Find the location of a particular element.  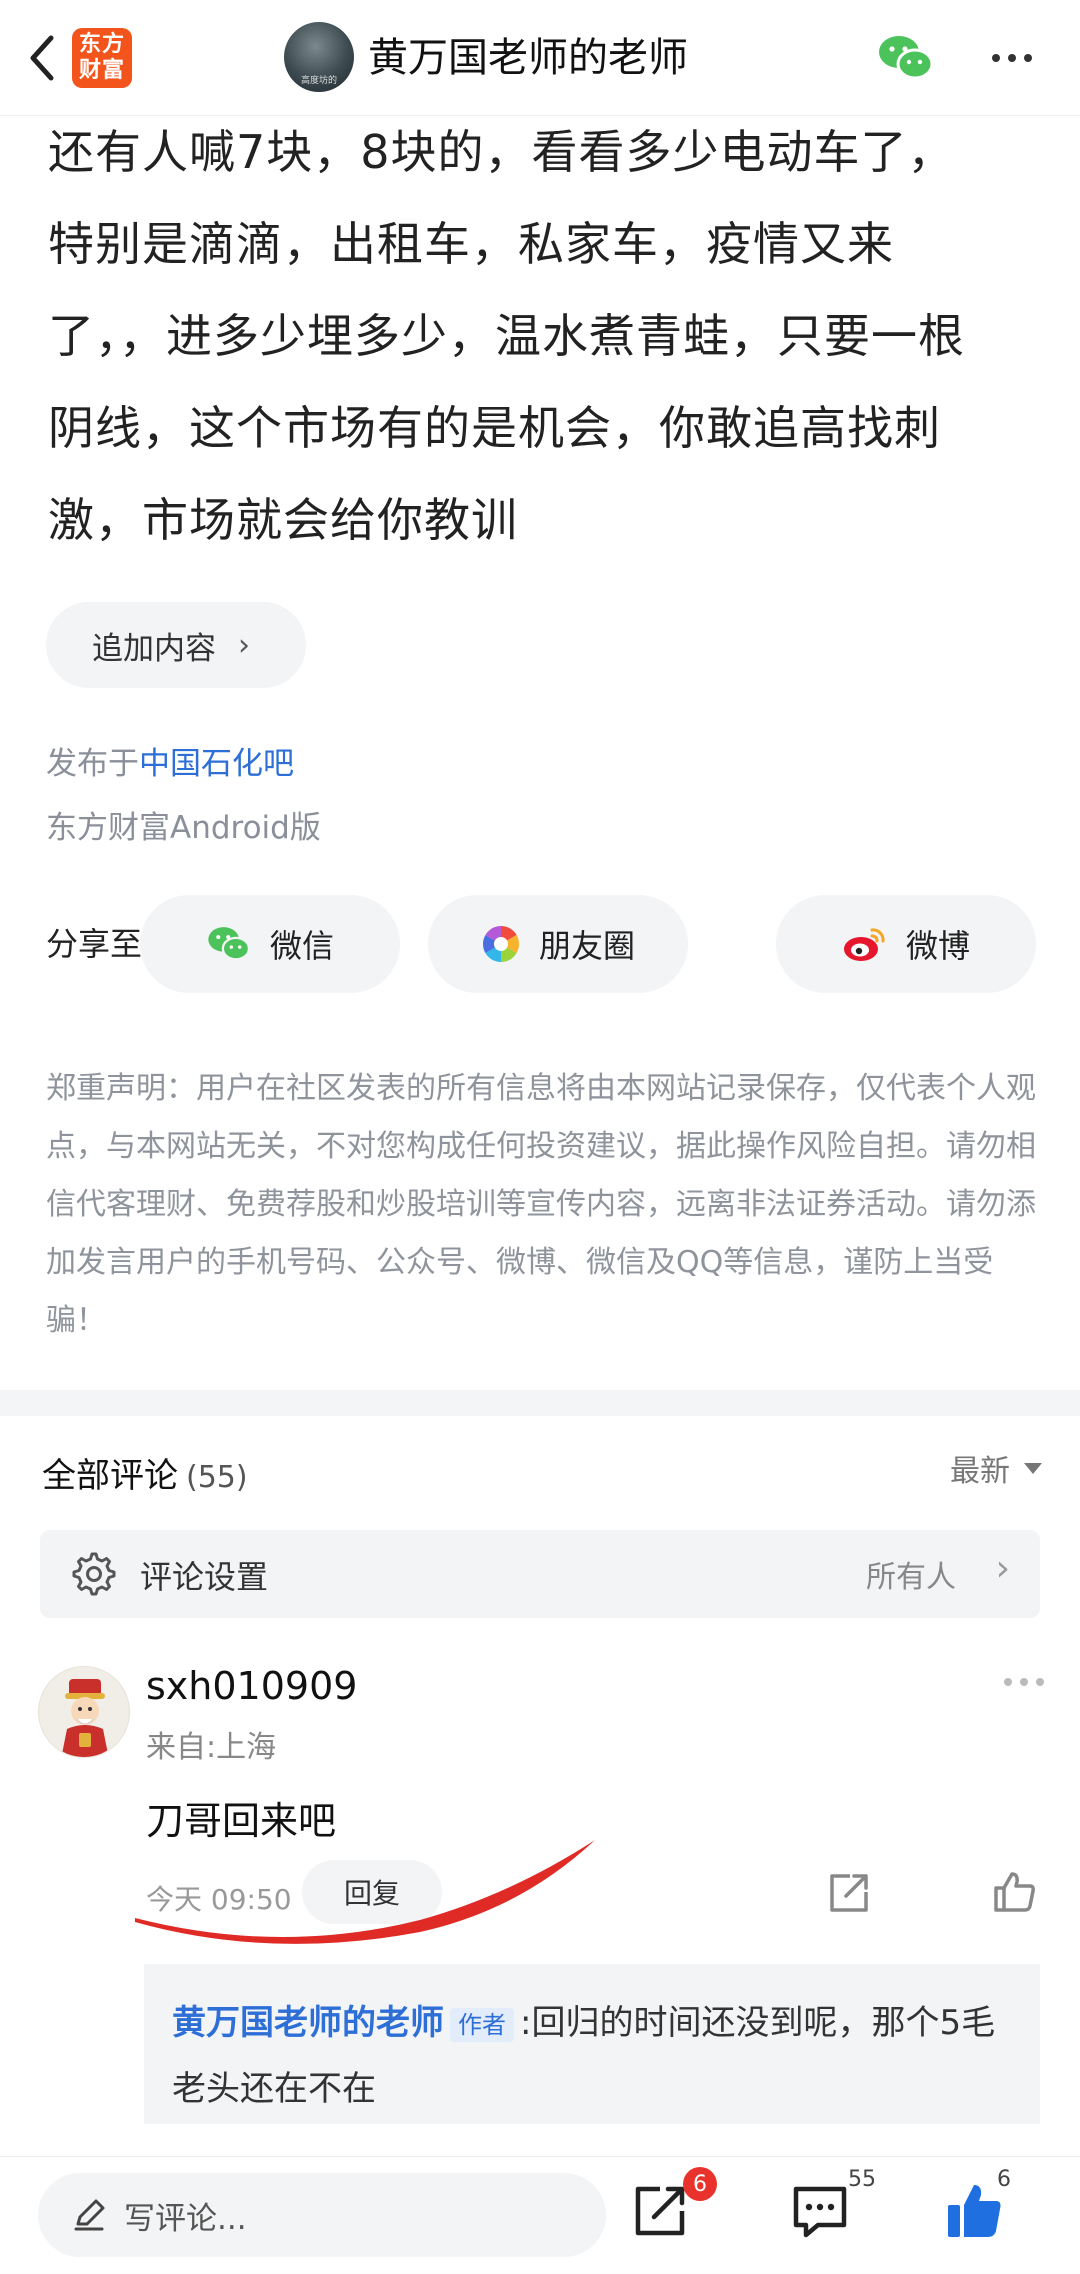

append-content-label: 追加内容 is located at coordinates (154, 648).